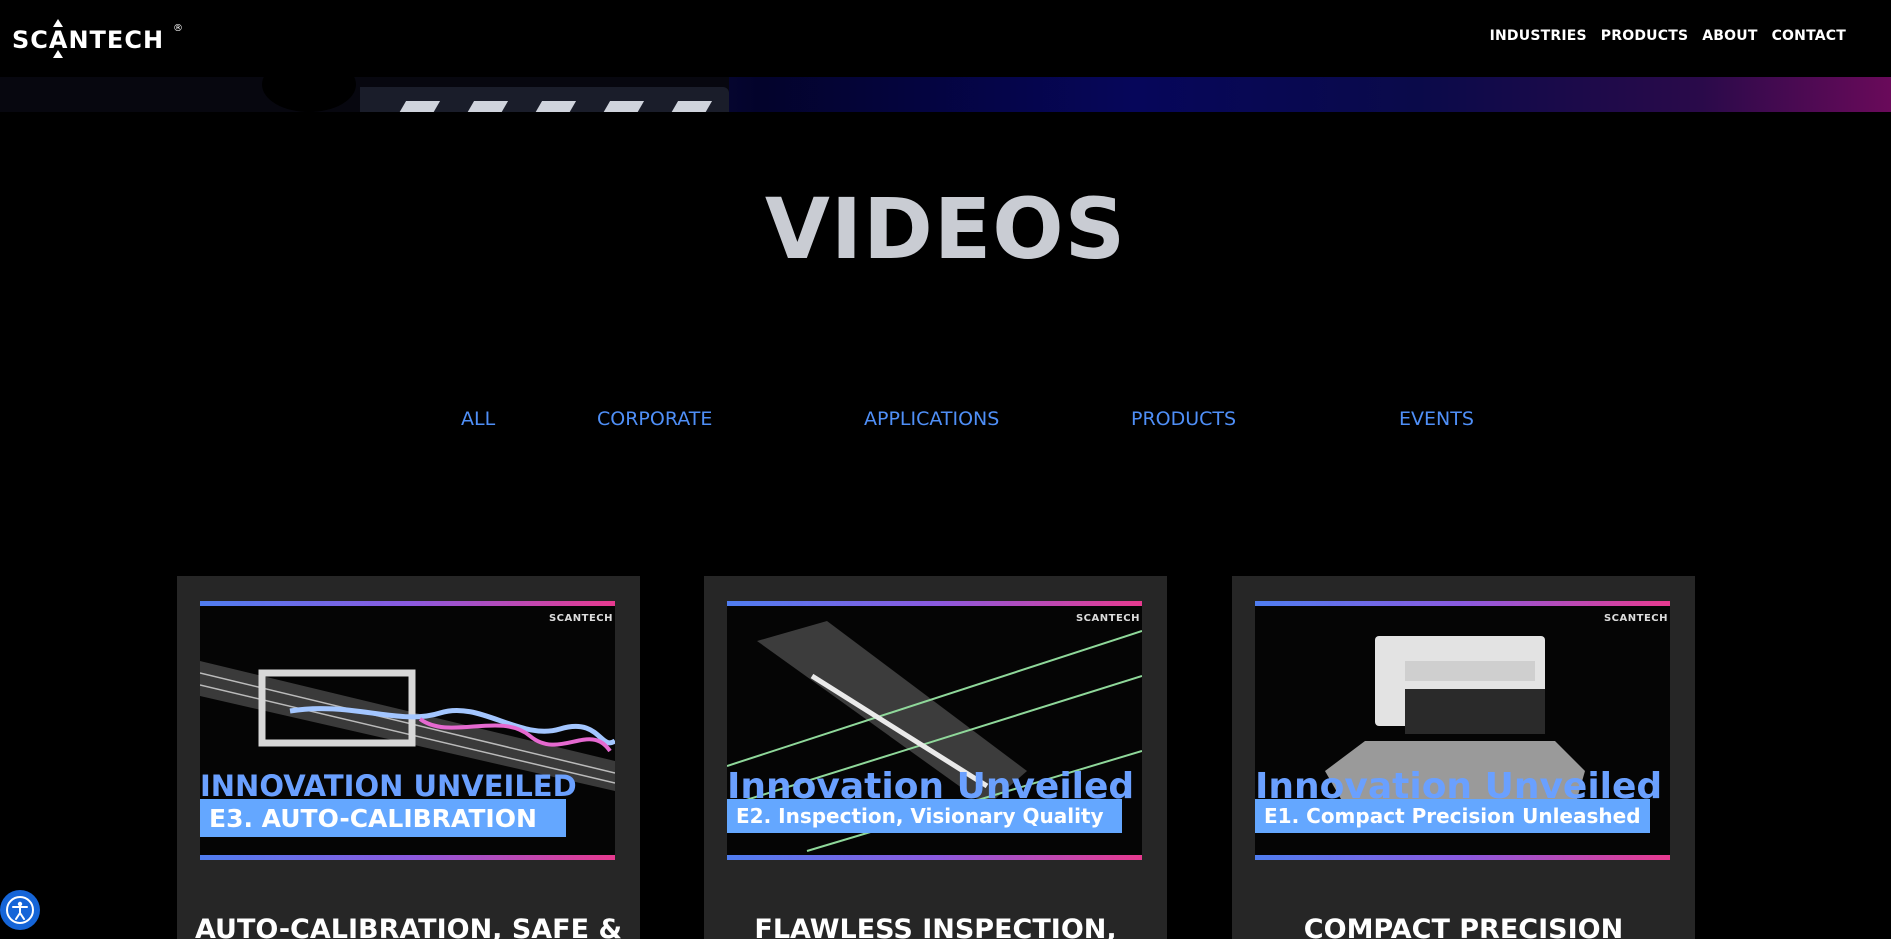  What do you see at coordinates (1183, 419) in the screenshot?
I see `tab-products: PRODUCTS` at bounding box center [1183, 419].